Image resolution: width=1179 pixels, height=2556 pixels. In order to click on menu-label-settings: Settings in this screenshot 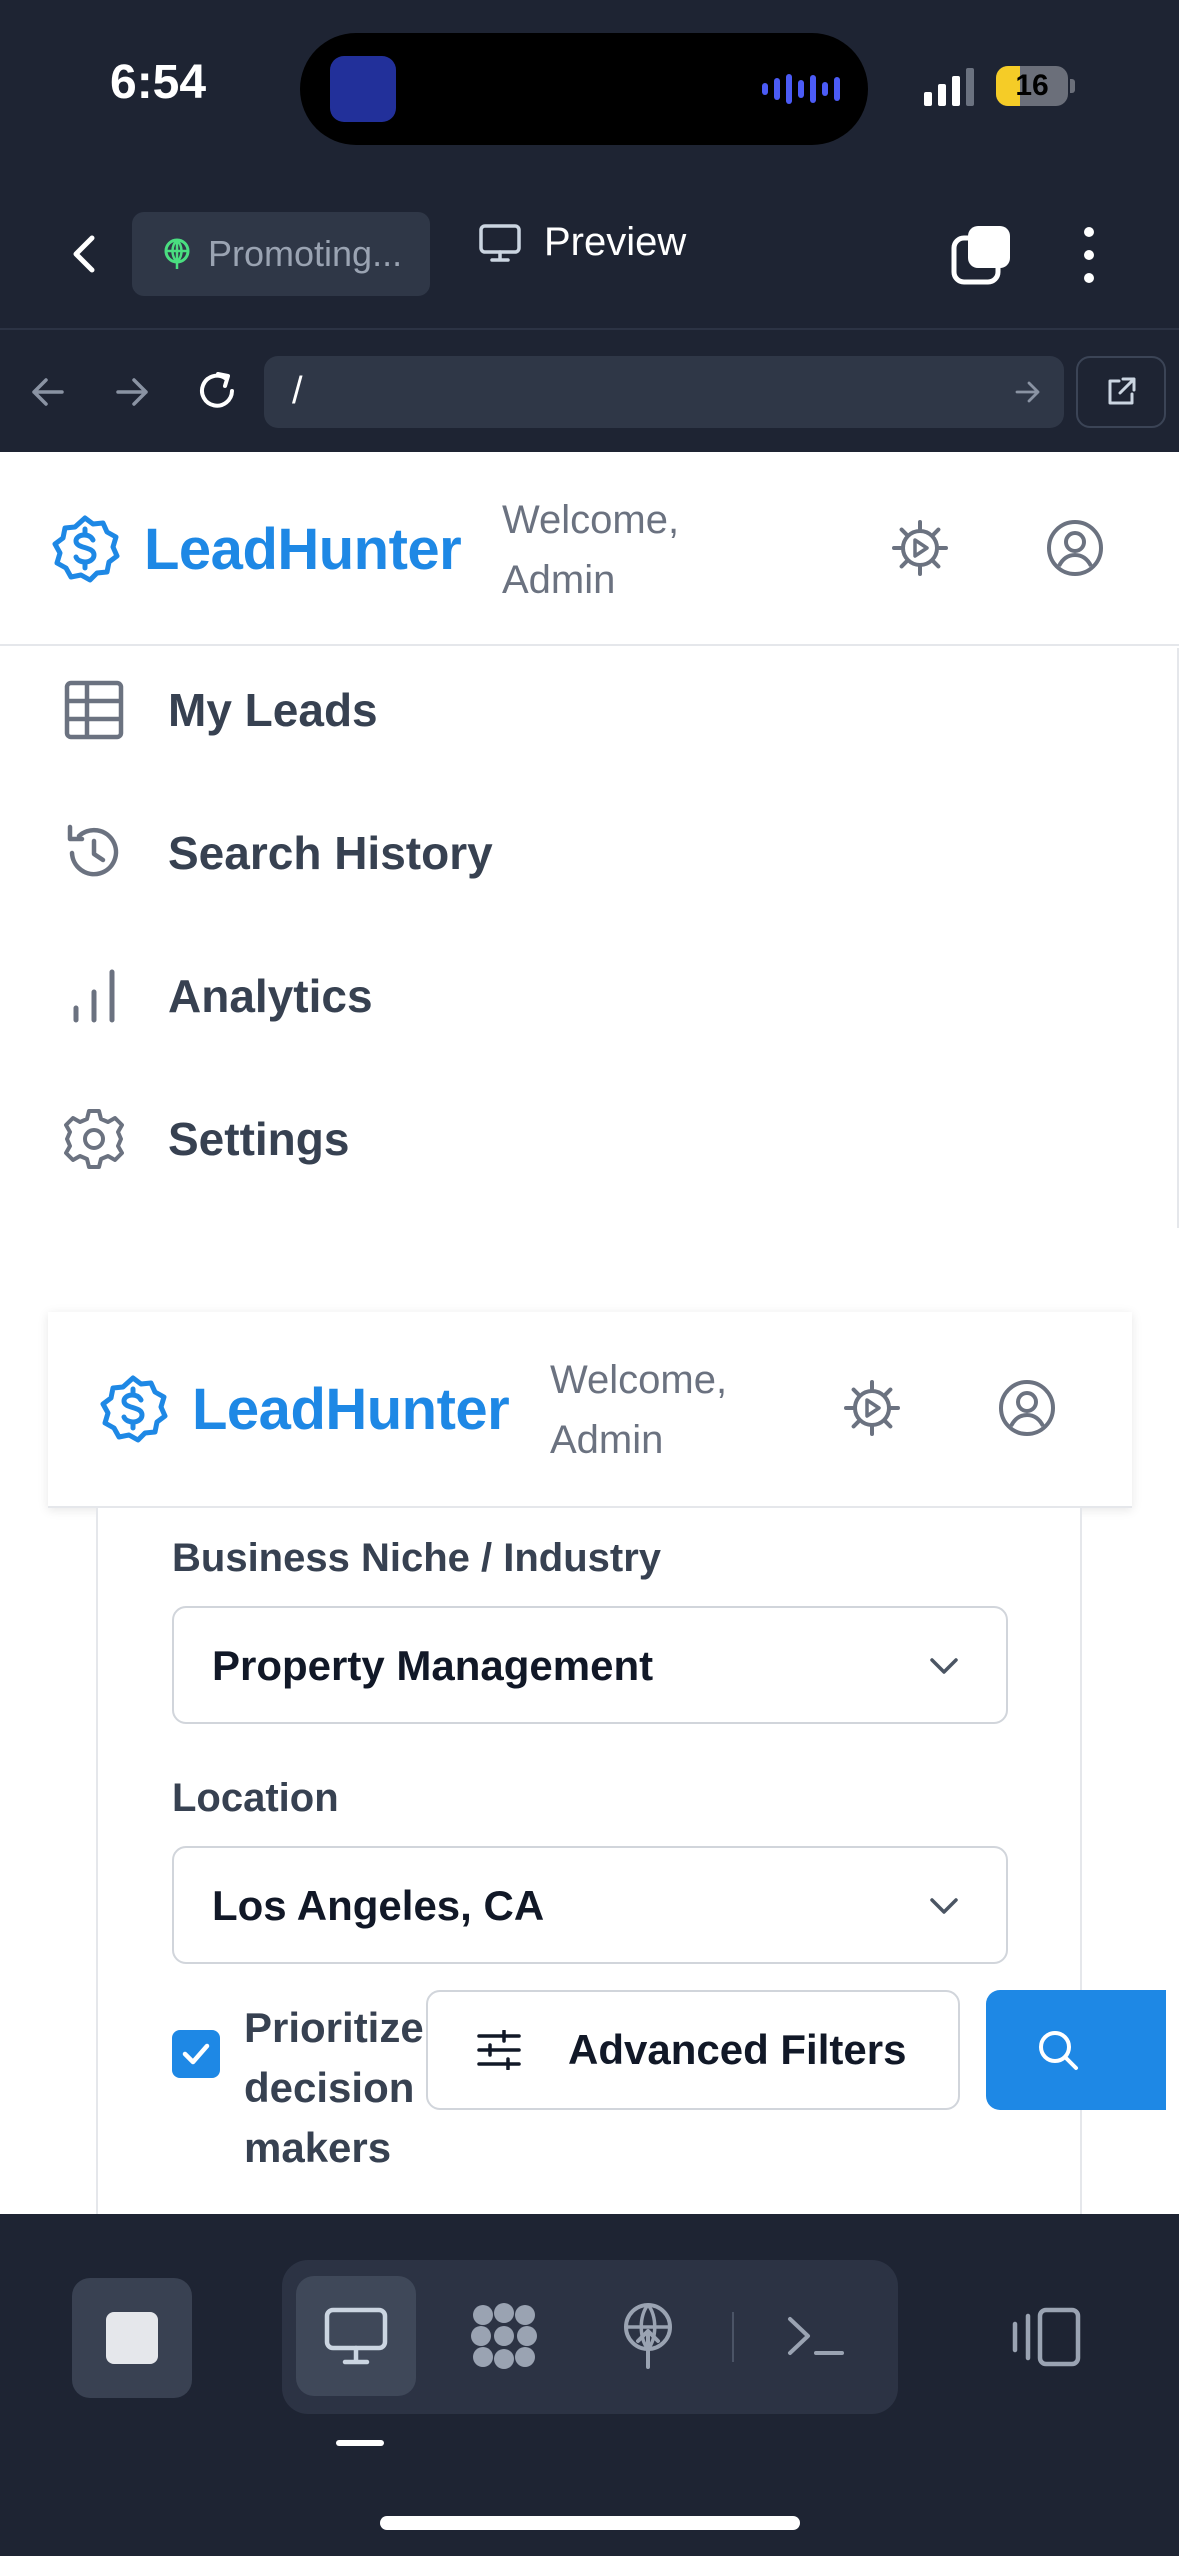, I will do `click(259, 1139)`.